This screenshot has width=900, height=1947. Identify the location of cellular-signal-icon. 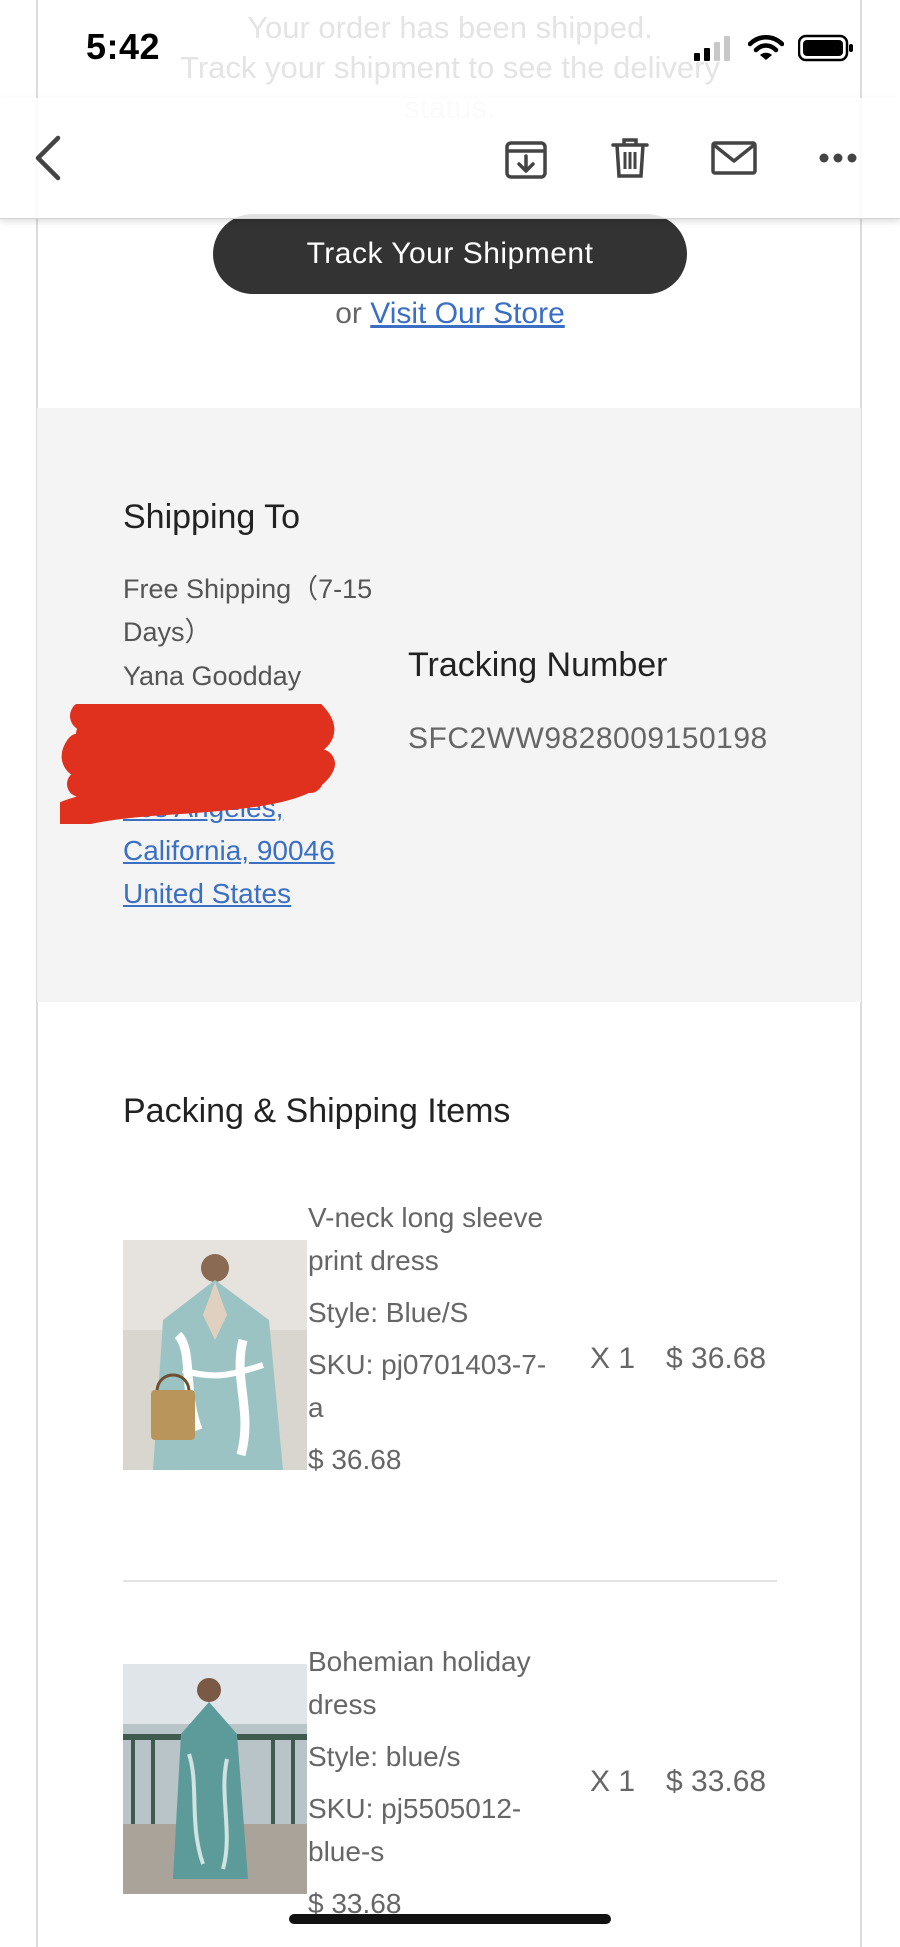
(712, 48).